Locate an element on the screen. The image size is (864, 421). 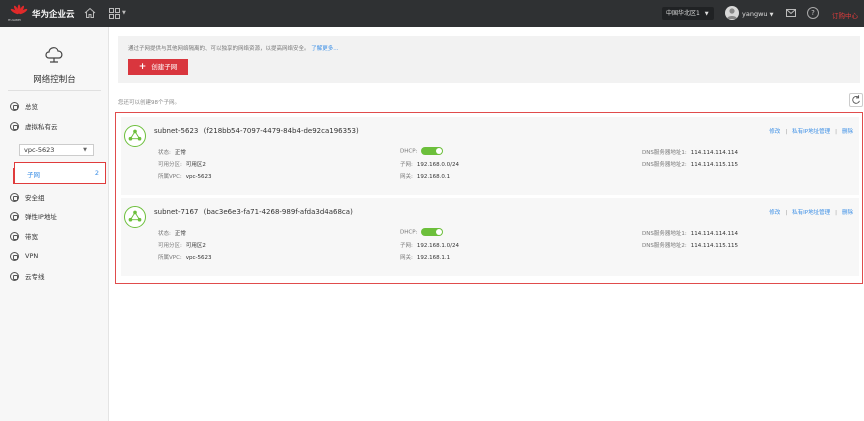
sidebar-item-label: 虚拟私有云 is located at coordinates (41, 127).